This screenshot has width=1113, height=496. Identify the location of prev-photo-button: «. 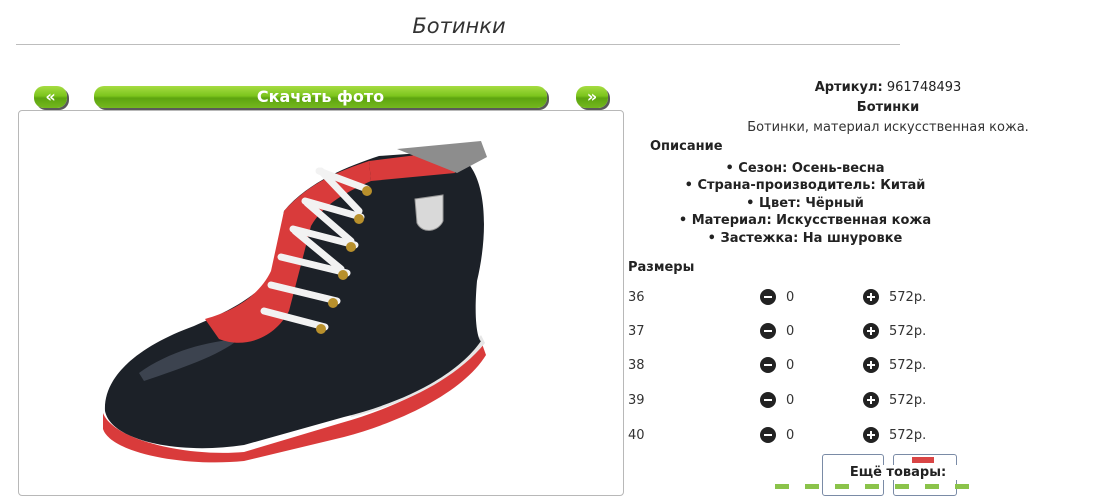
(50, 97).